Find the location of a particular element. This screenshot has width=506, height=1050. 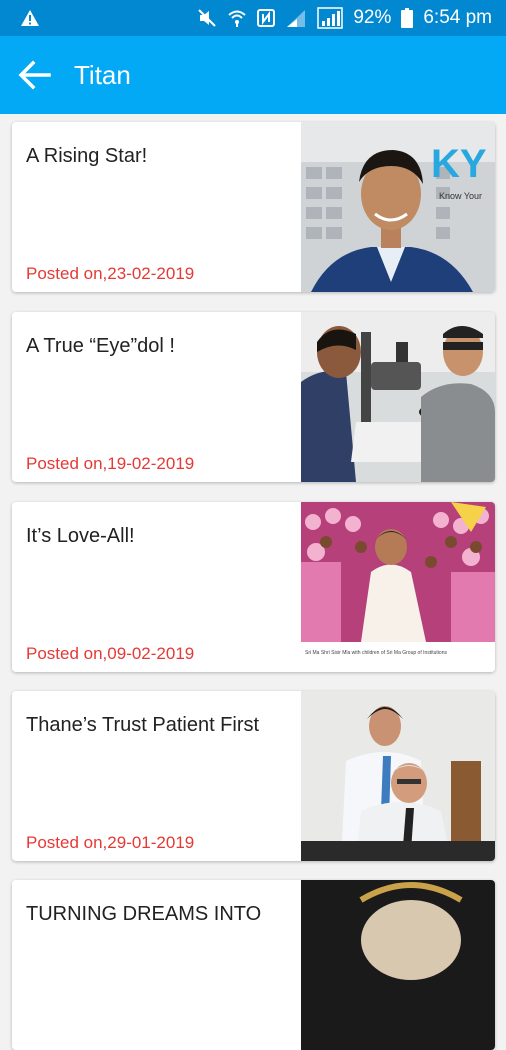

posted-date: Posted on,23-02-2019 is located at coordinates (110, 273).